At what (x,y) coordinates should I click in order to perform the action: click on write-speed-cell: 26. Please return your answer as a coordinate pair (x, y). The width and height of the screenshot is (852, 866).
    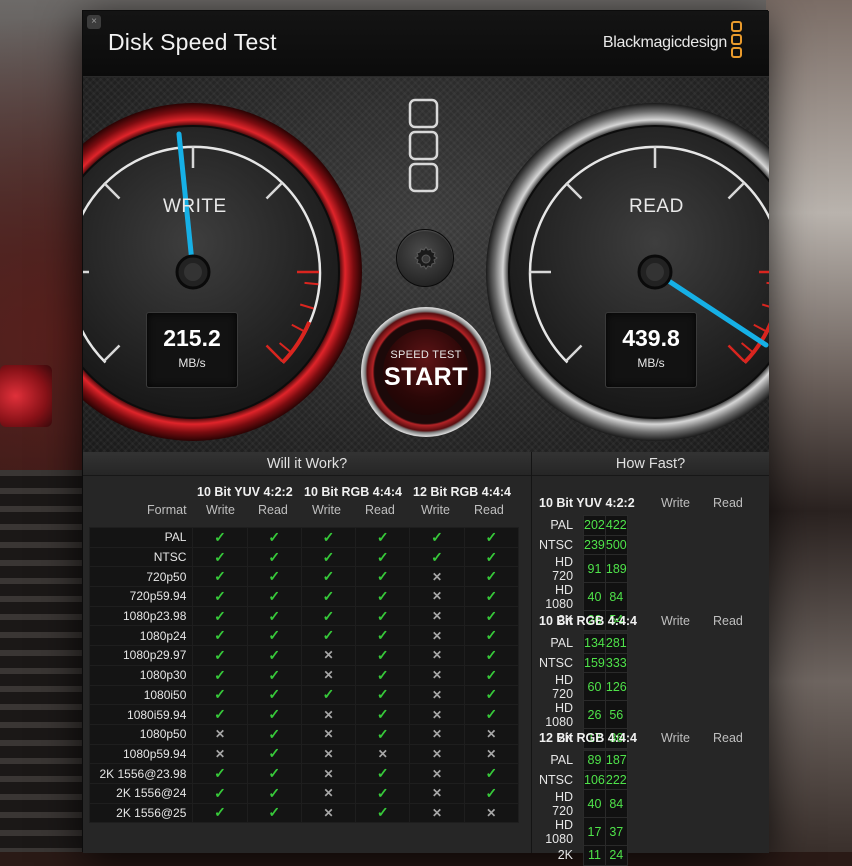
    Looking at the image, I should click on (594, 714).